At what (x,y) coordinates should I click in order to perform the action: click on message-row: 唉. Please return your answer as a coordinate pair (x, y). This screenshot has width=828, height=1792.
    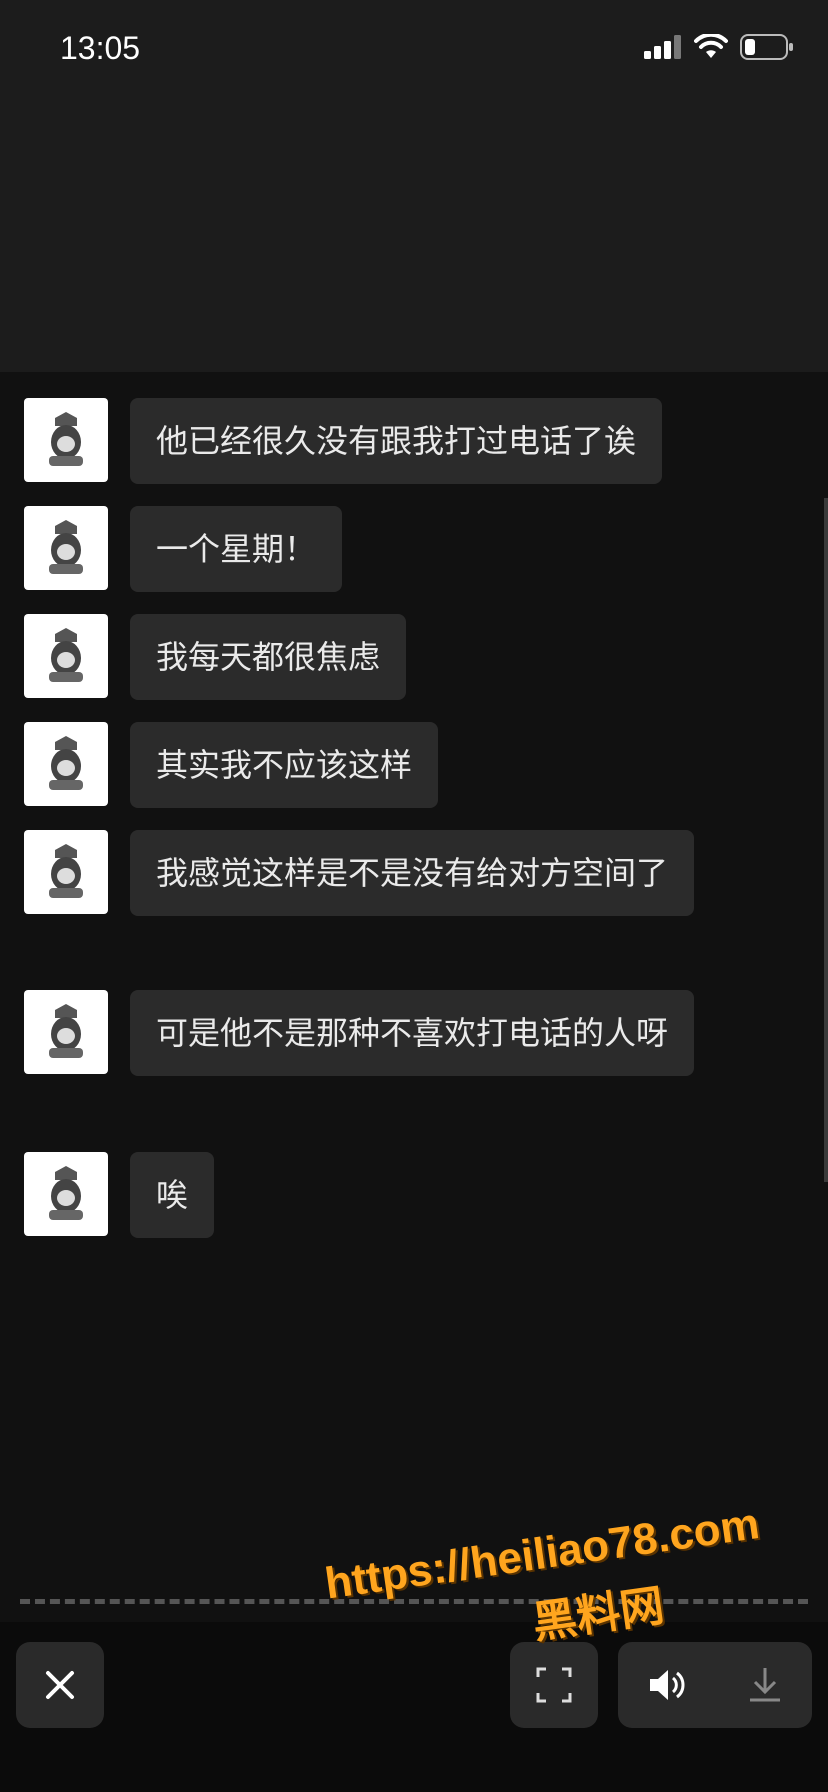
    Looking at the image, I should click on (119, 1195).